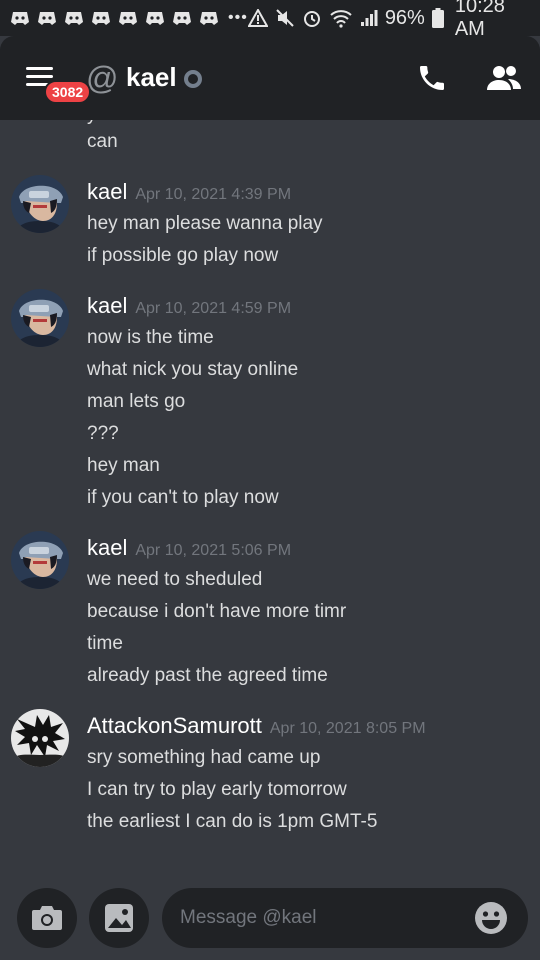  What do you see at coordinates (479, 20) in the screenshot?
I see `clock: 10:28 AM` at bounding box center [479, 20].